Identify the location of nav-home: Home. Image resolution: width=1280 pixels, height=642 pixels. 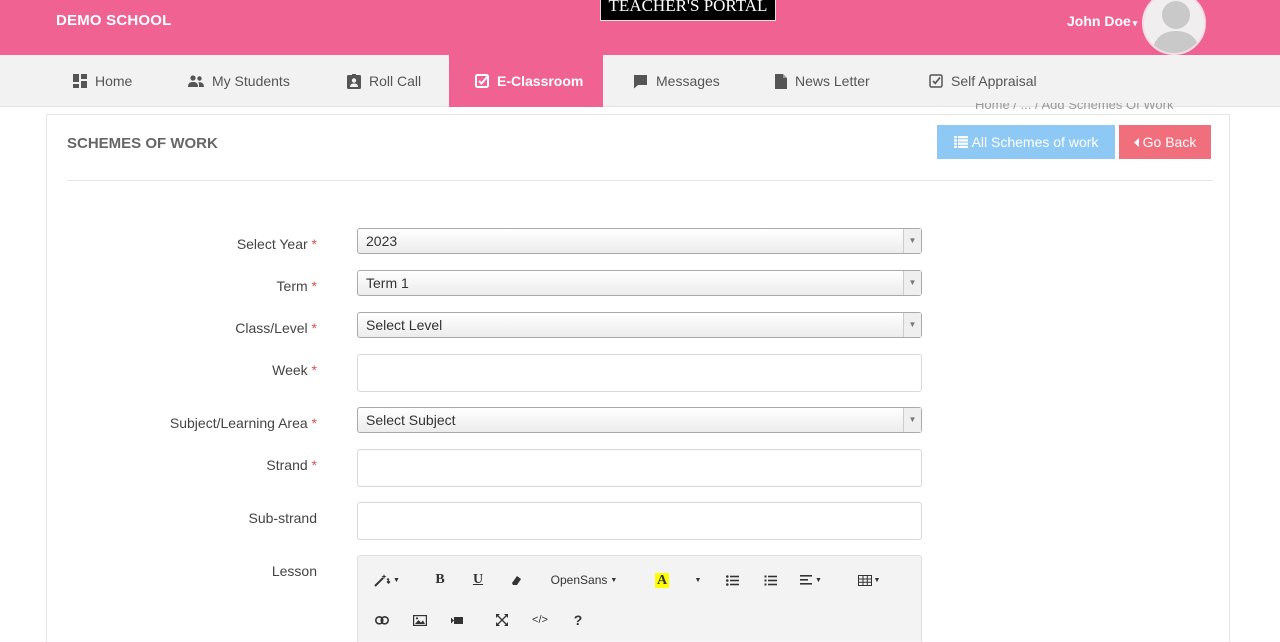
(102, 81).